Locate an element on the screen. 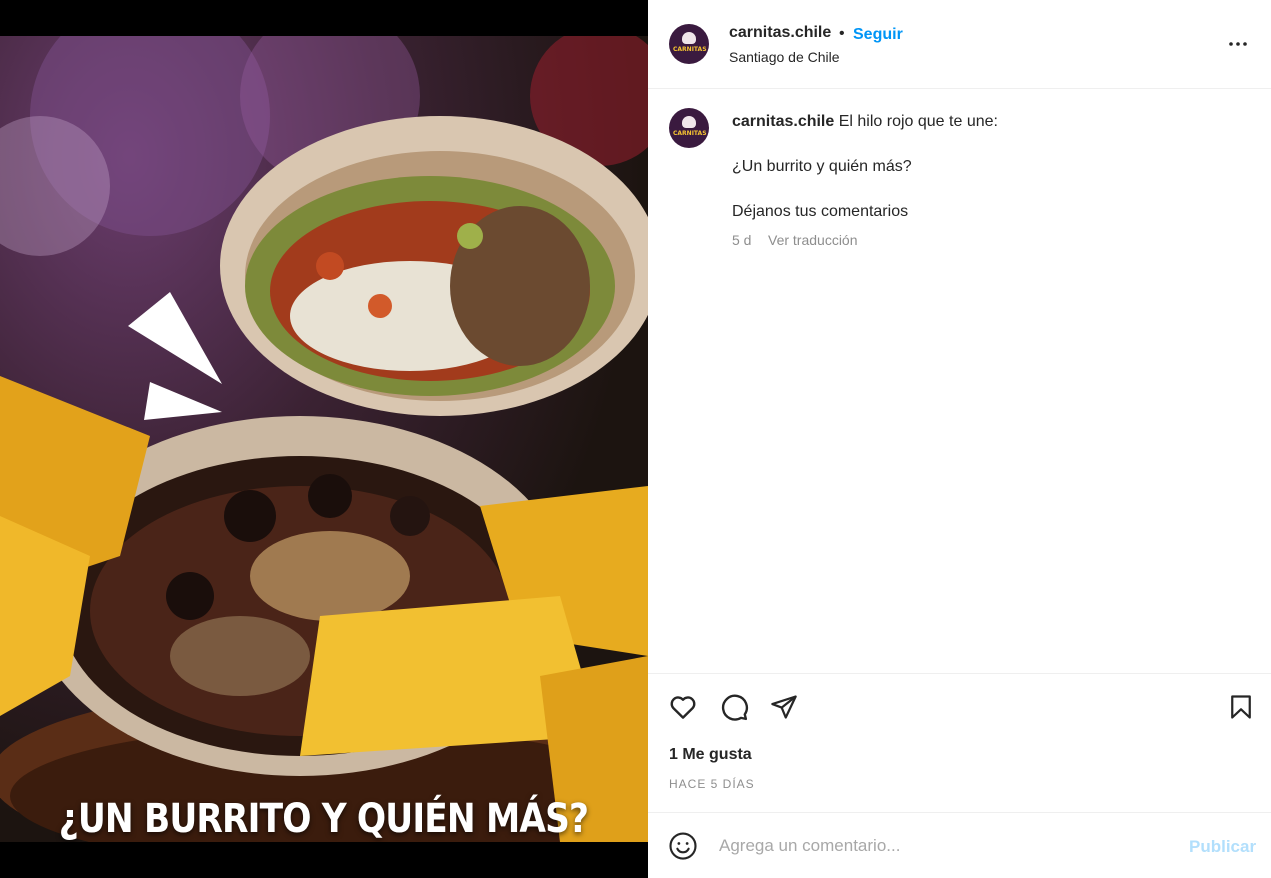  caption-first-line: carnitas.chile El hilo rojo que te une: is located at coordinates (865, 122).